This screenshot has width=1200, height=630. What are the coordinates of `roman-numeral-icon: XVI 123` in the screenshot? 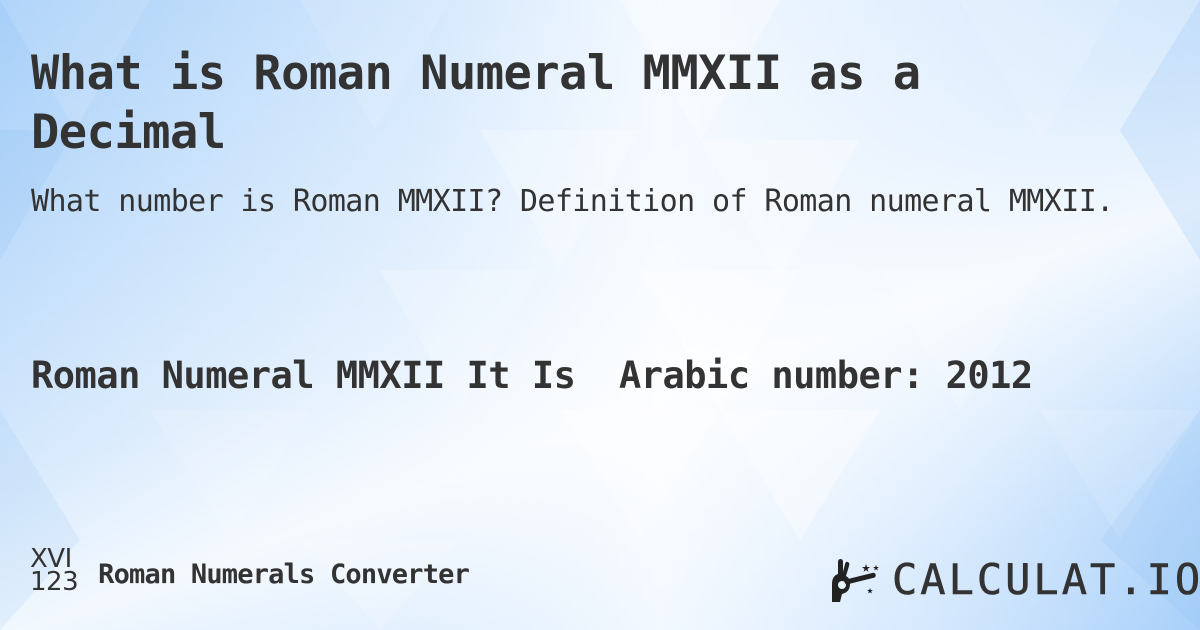 It's located at (54, 571).